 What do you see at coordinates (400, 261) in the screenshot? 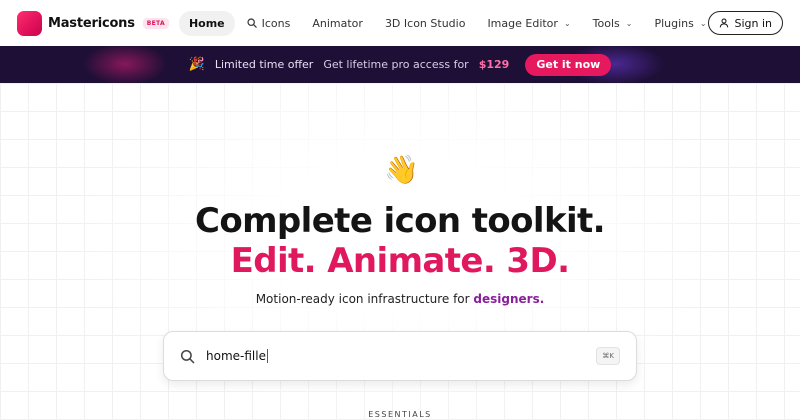
I see `hero-headline-accent: Edit. Animate. 3D.` at bounding box center [400, 261].